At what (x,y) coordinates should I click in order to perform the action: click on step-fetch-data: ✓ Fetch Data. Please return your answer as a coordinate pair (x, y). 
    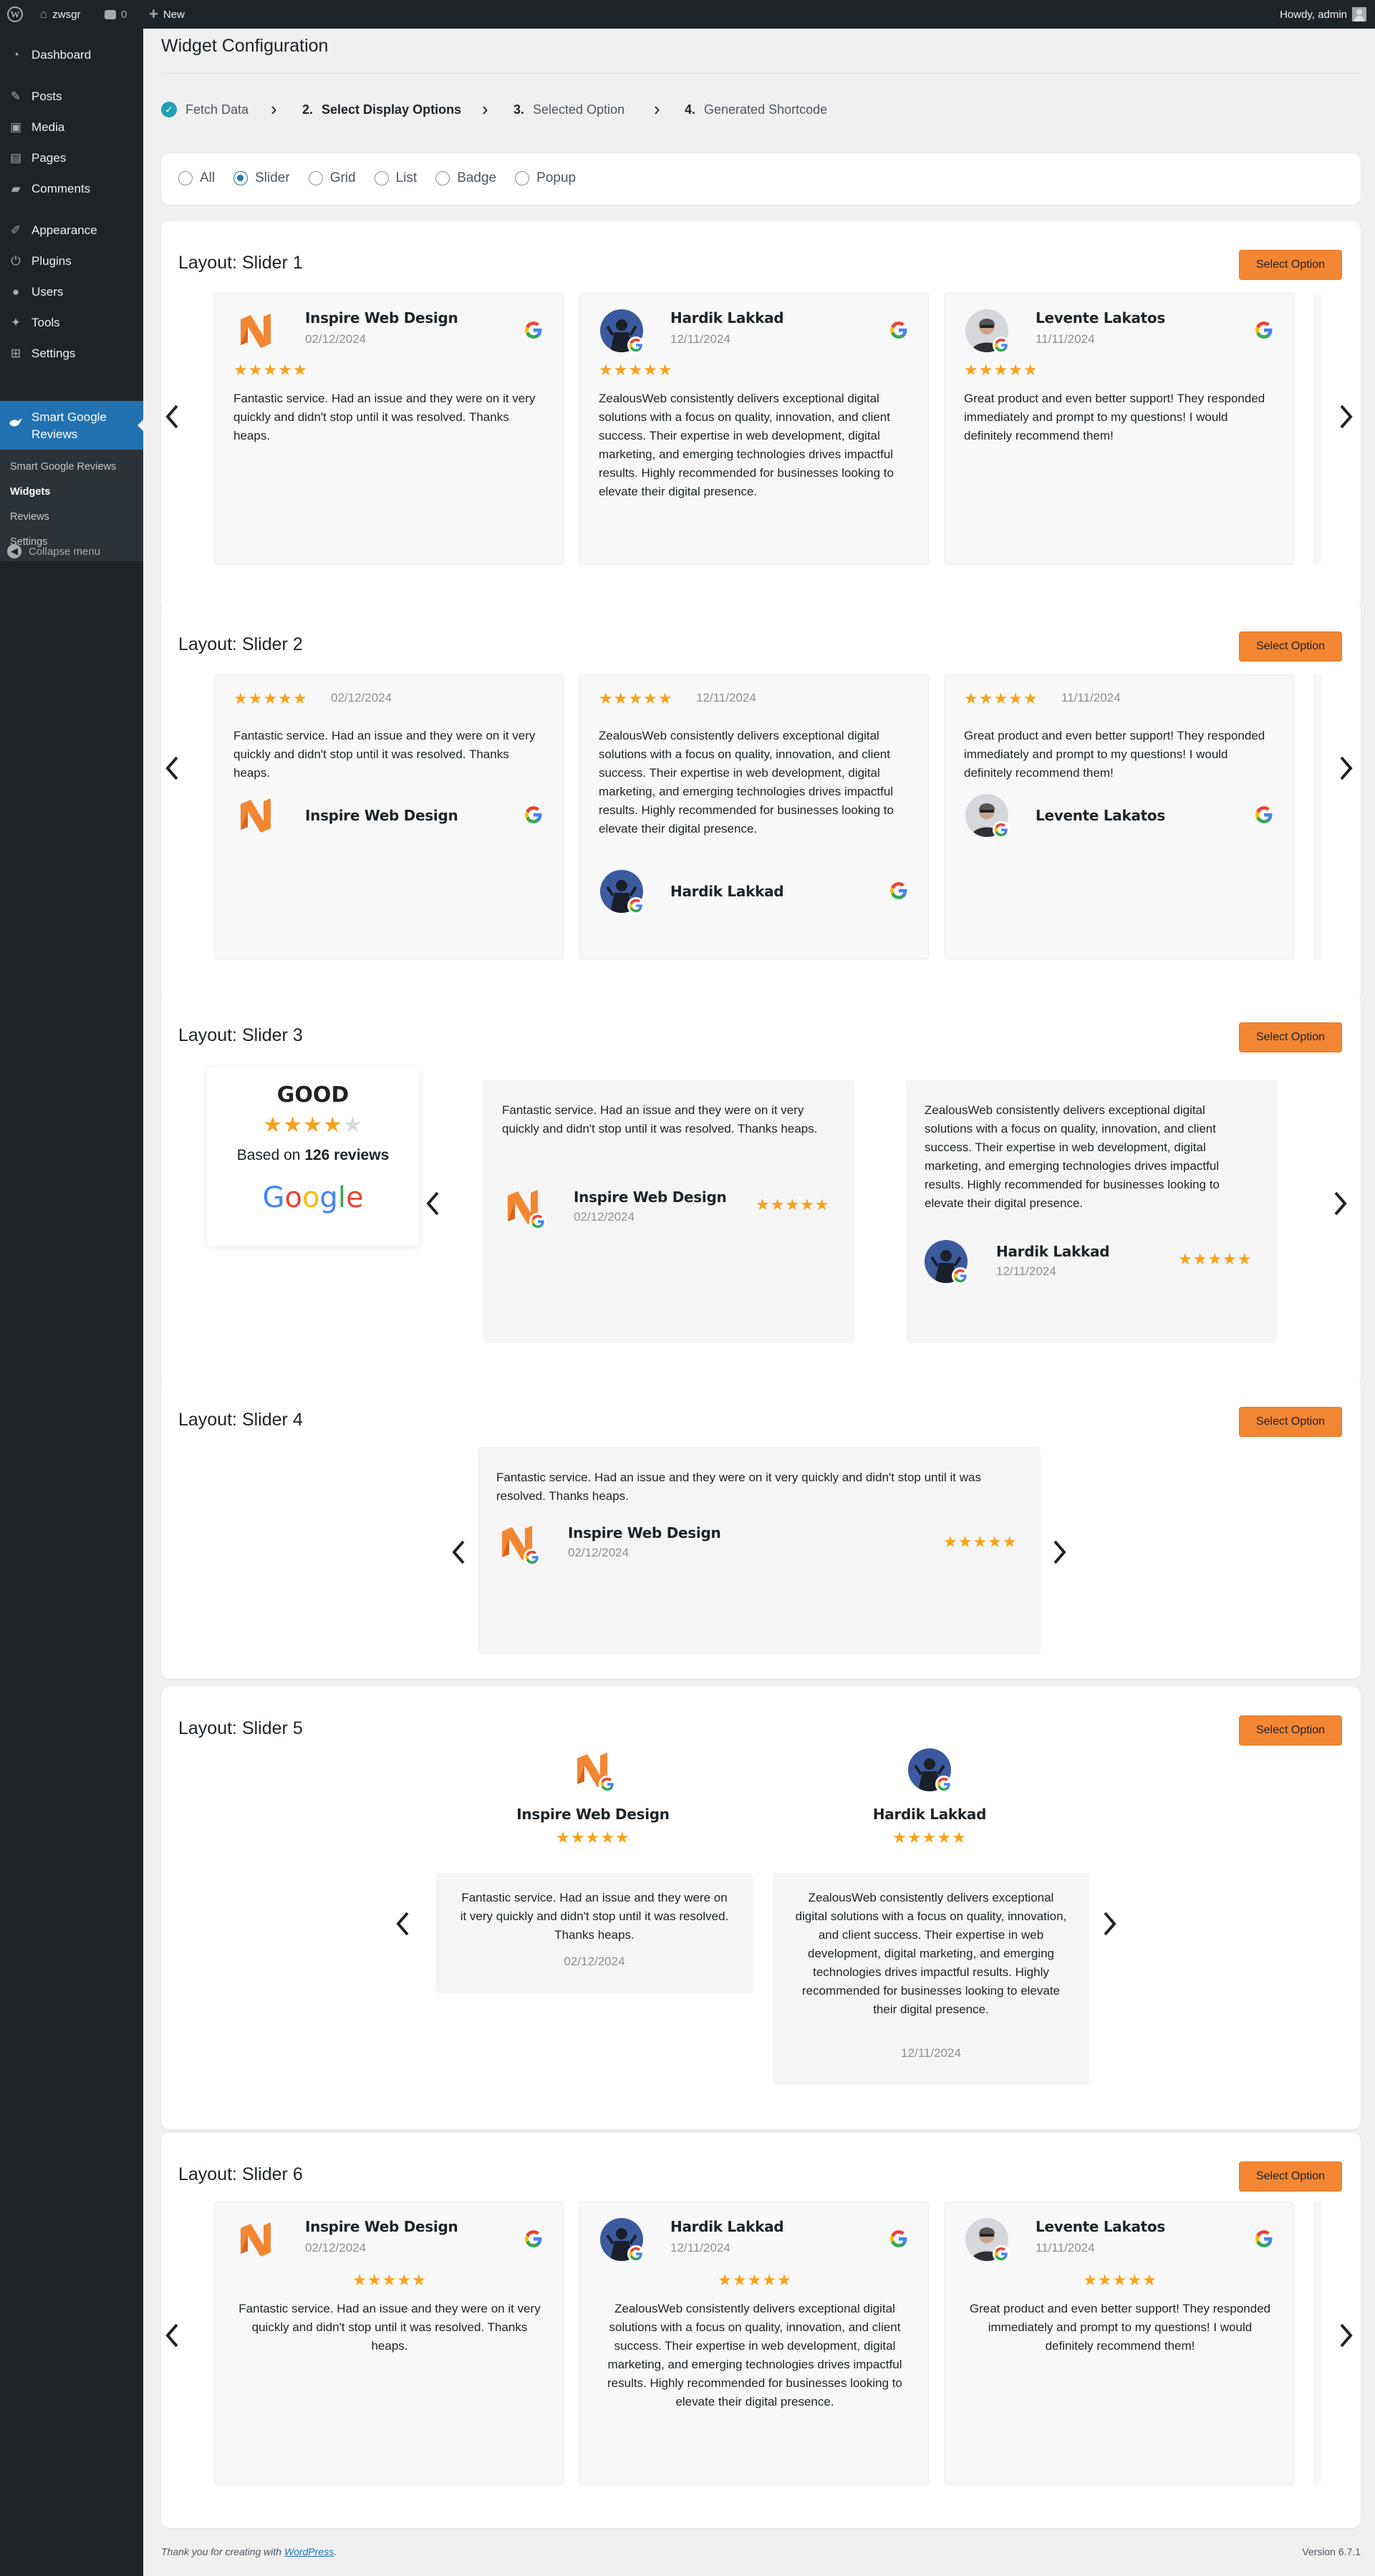
    Looking at the image, I should click on (205, 110).